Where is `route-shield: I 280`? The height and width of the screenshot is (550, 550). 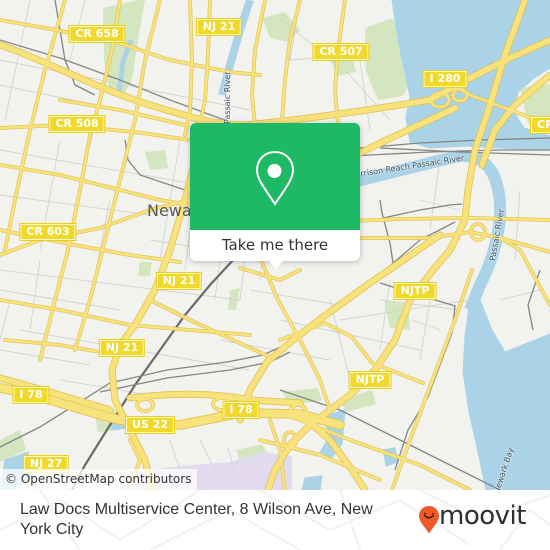
route-shield: I 280 is located at coordinates (445, 79).